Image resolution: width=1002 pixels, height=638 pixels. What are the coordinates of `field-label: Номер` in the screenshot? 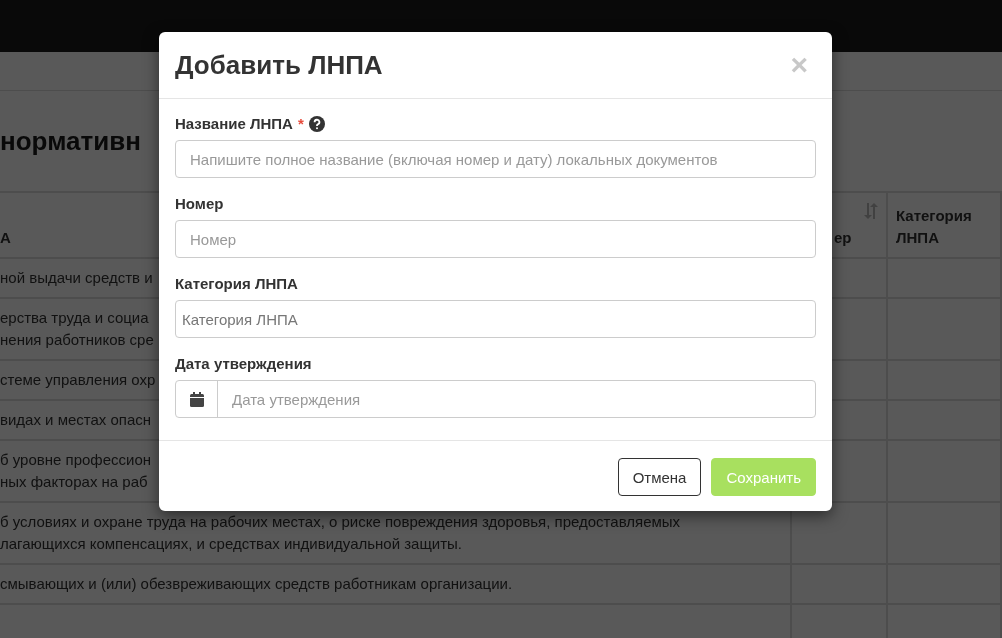 It's located at (199, 203).